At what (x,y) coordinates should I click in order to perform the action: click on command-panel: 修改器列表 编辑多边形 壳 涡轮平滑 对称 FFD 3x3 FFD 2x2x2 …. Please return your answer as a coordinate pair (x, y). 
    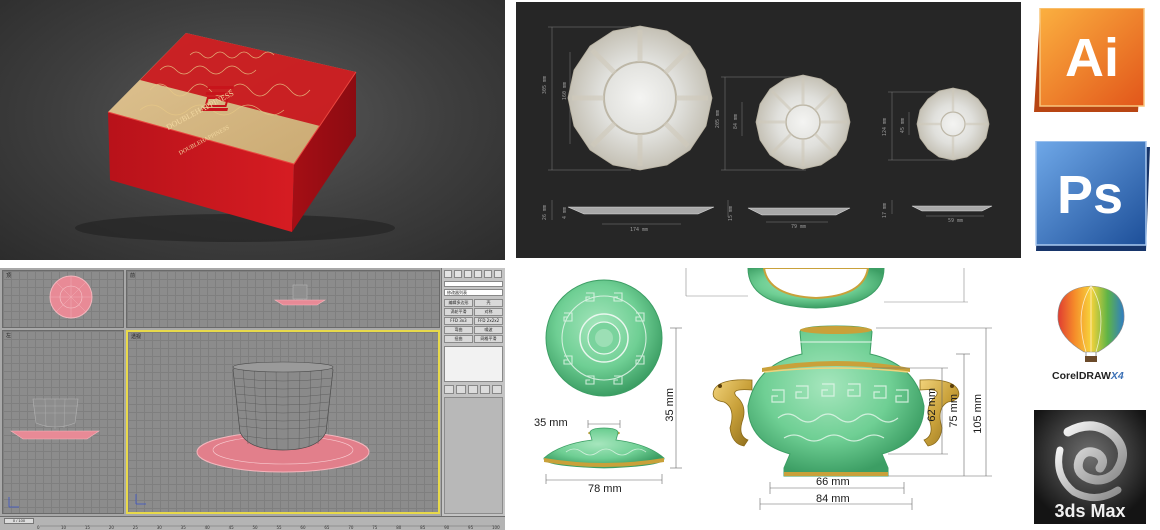
    Looking at the image, I should click on (473, 392).